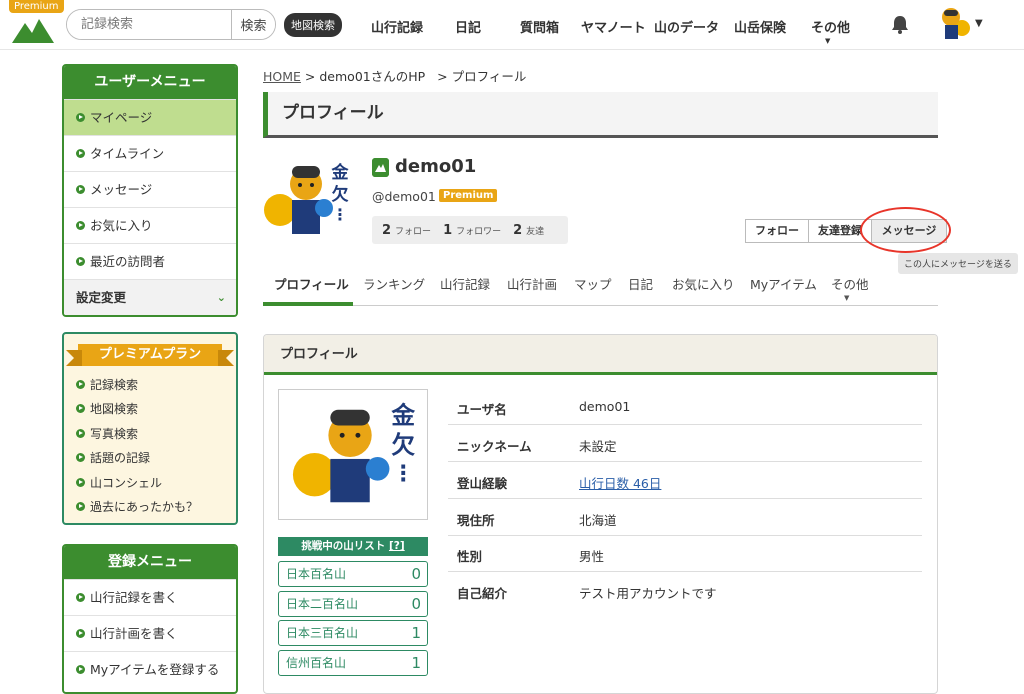  Describe the element at coordinates (593, 283) in the screenshot. I see `tab-map: マップ` at that location.